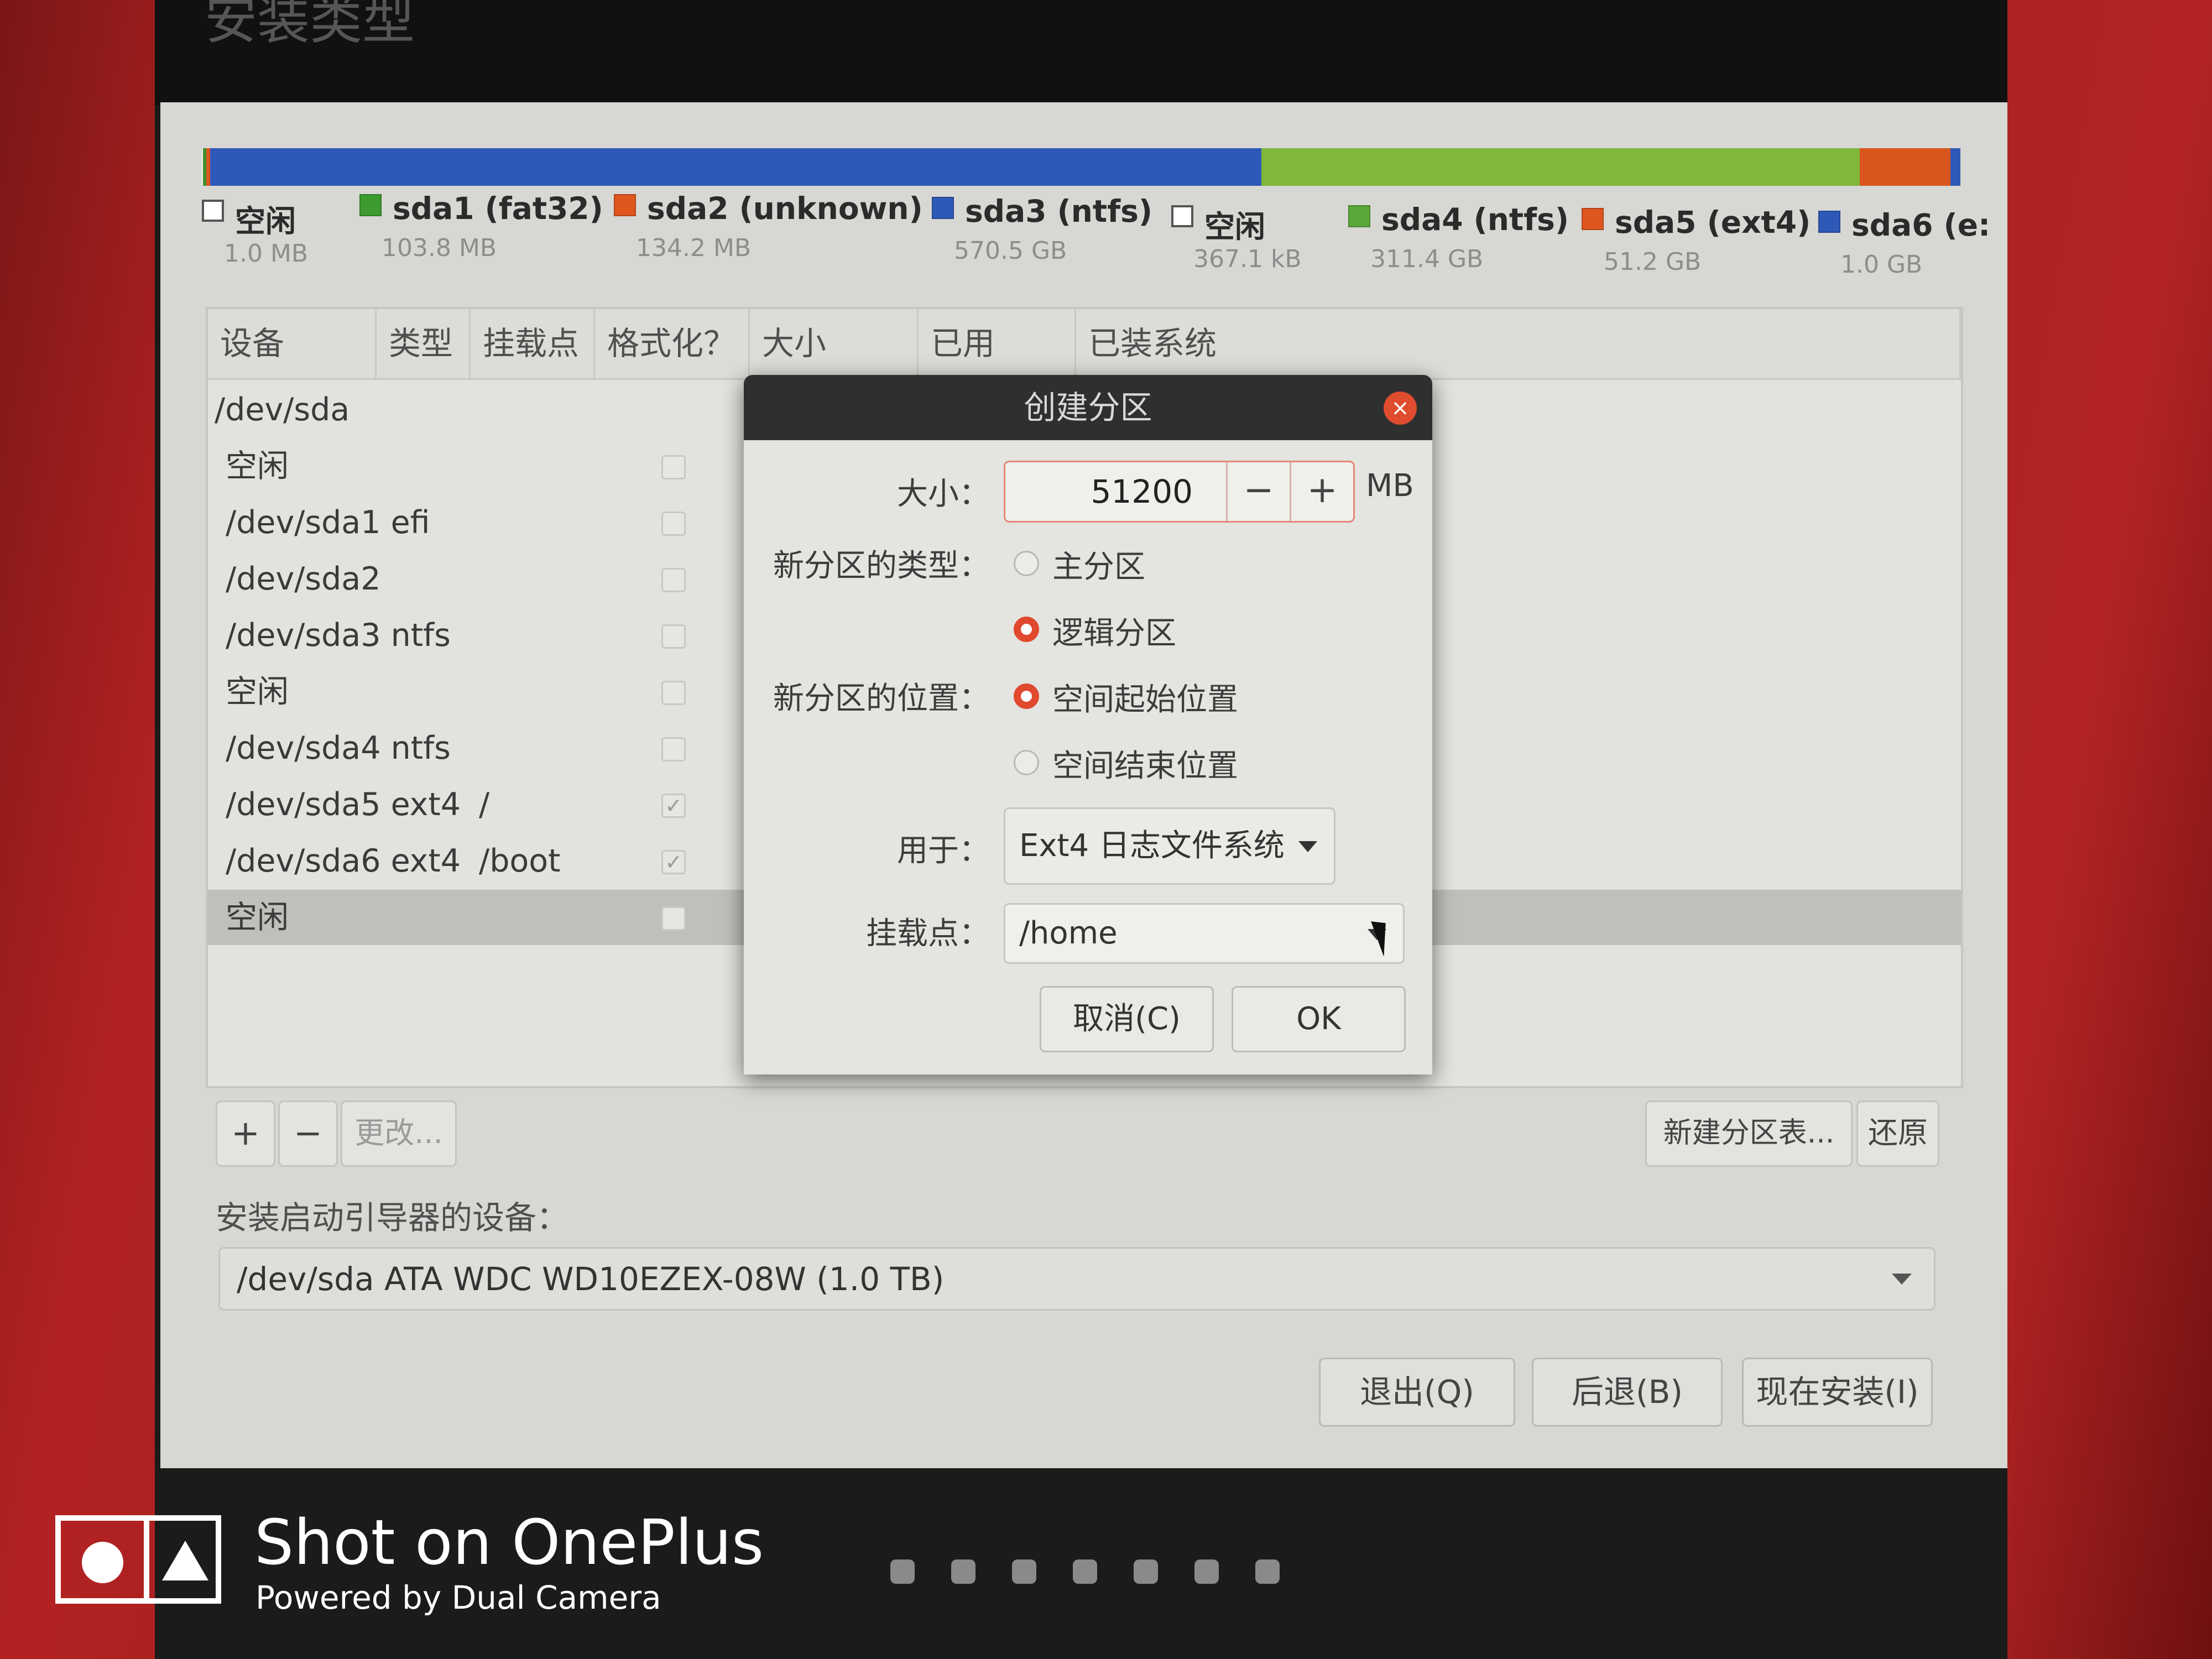  What do you see at coordinates (1142, 492) in the screenshot?
I see `size-input: 51200` at bounding box center [1142, 492].